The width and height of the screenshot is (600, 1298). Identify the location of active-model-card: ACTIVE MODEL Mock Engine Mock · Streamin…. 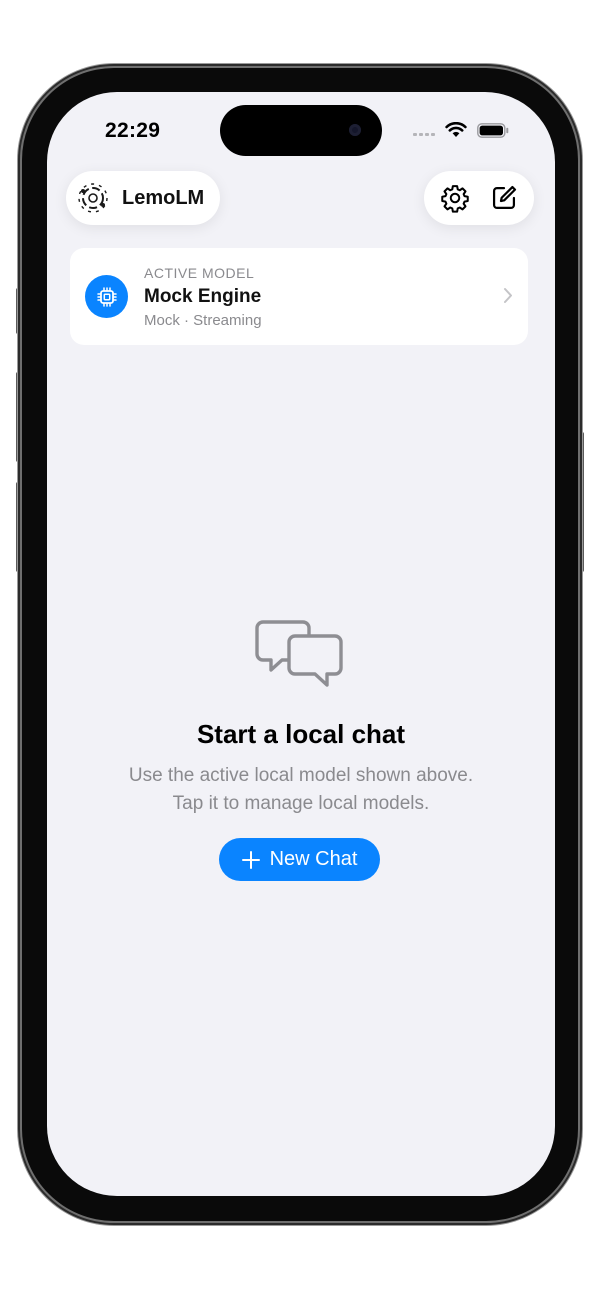
(299, 296).